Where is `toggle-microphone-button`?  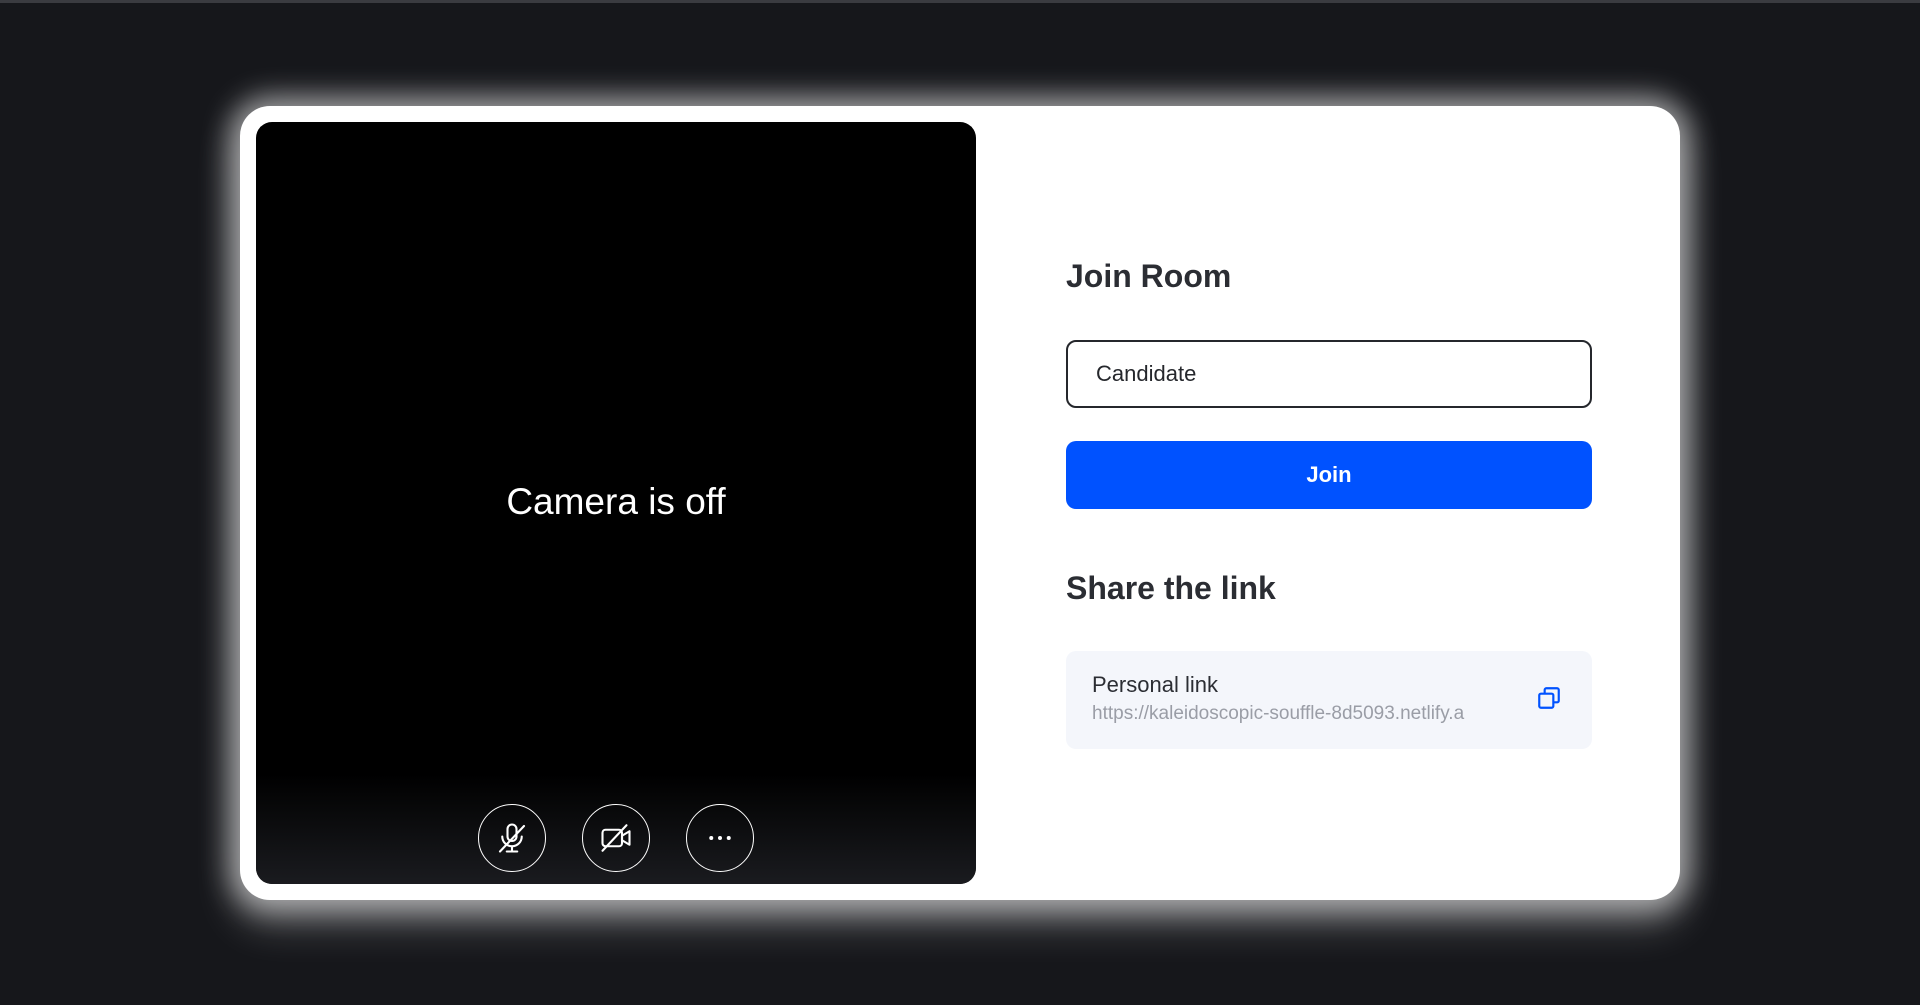 toggle-microphone-button is located at coordinates (512, 838).